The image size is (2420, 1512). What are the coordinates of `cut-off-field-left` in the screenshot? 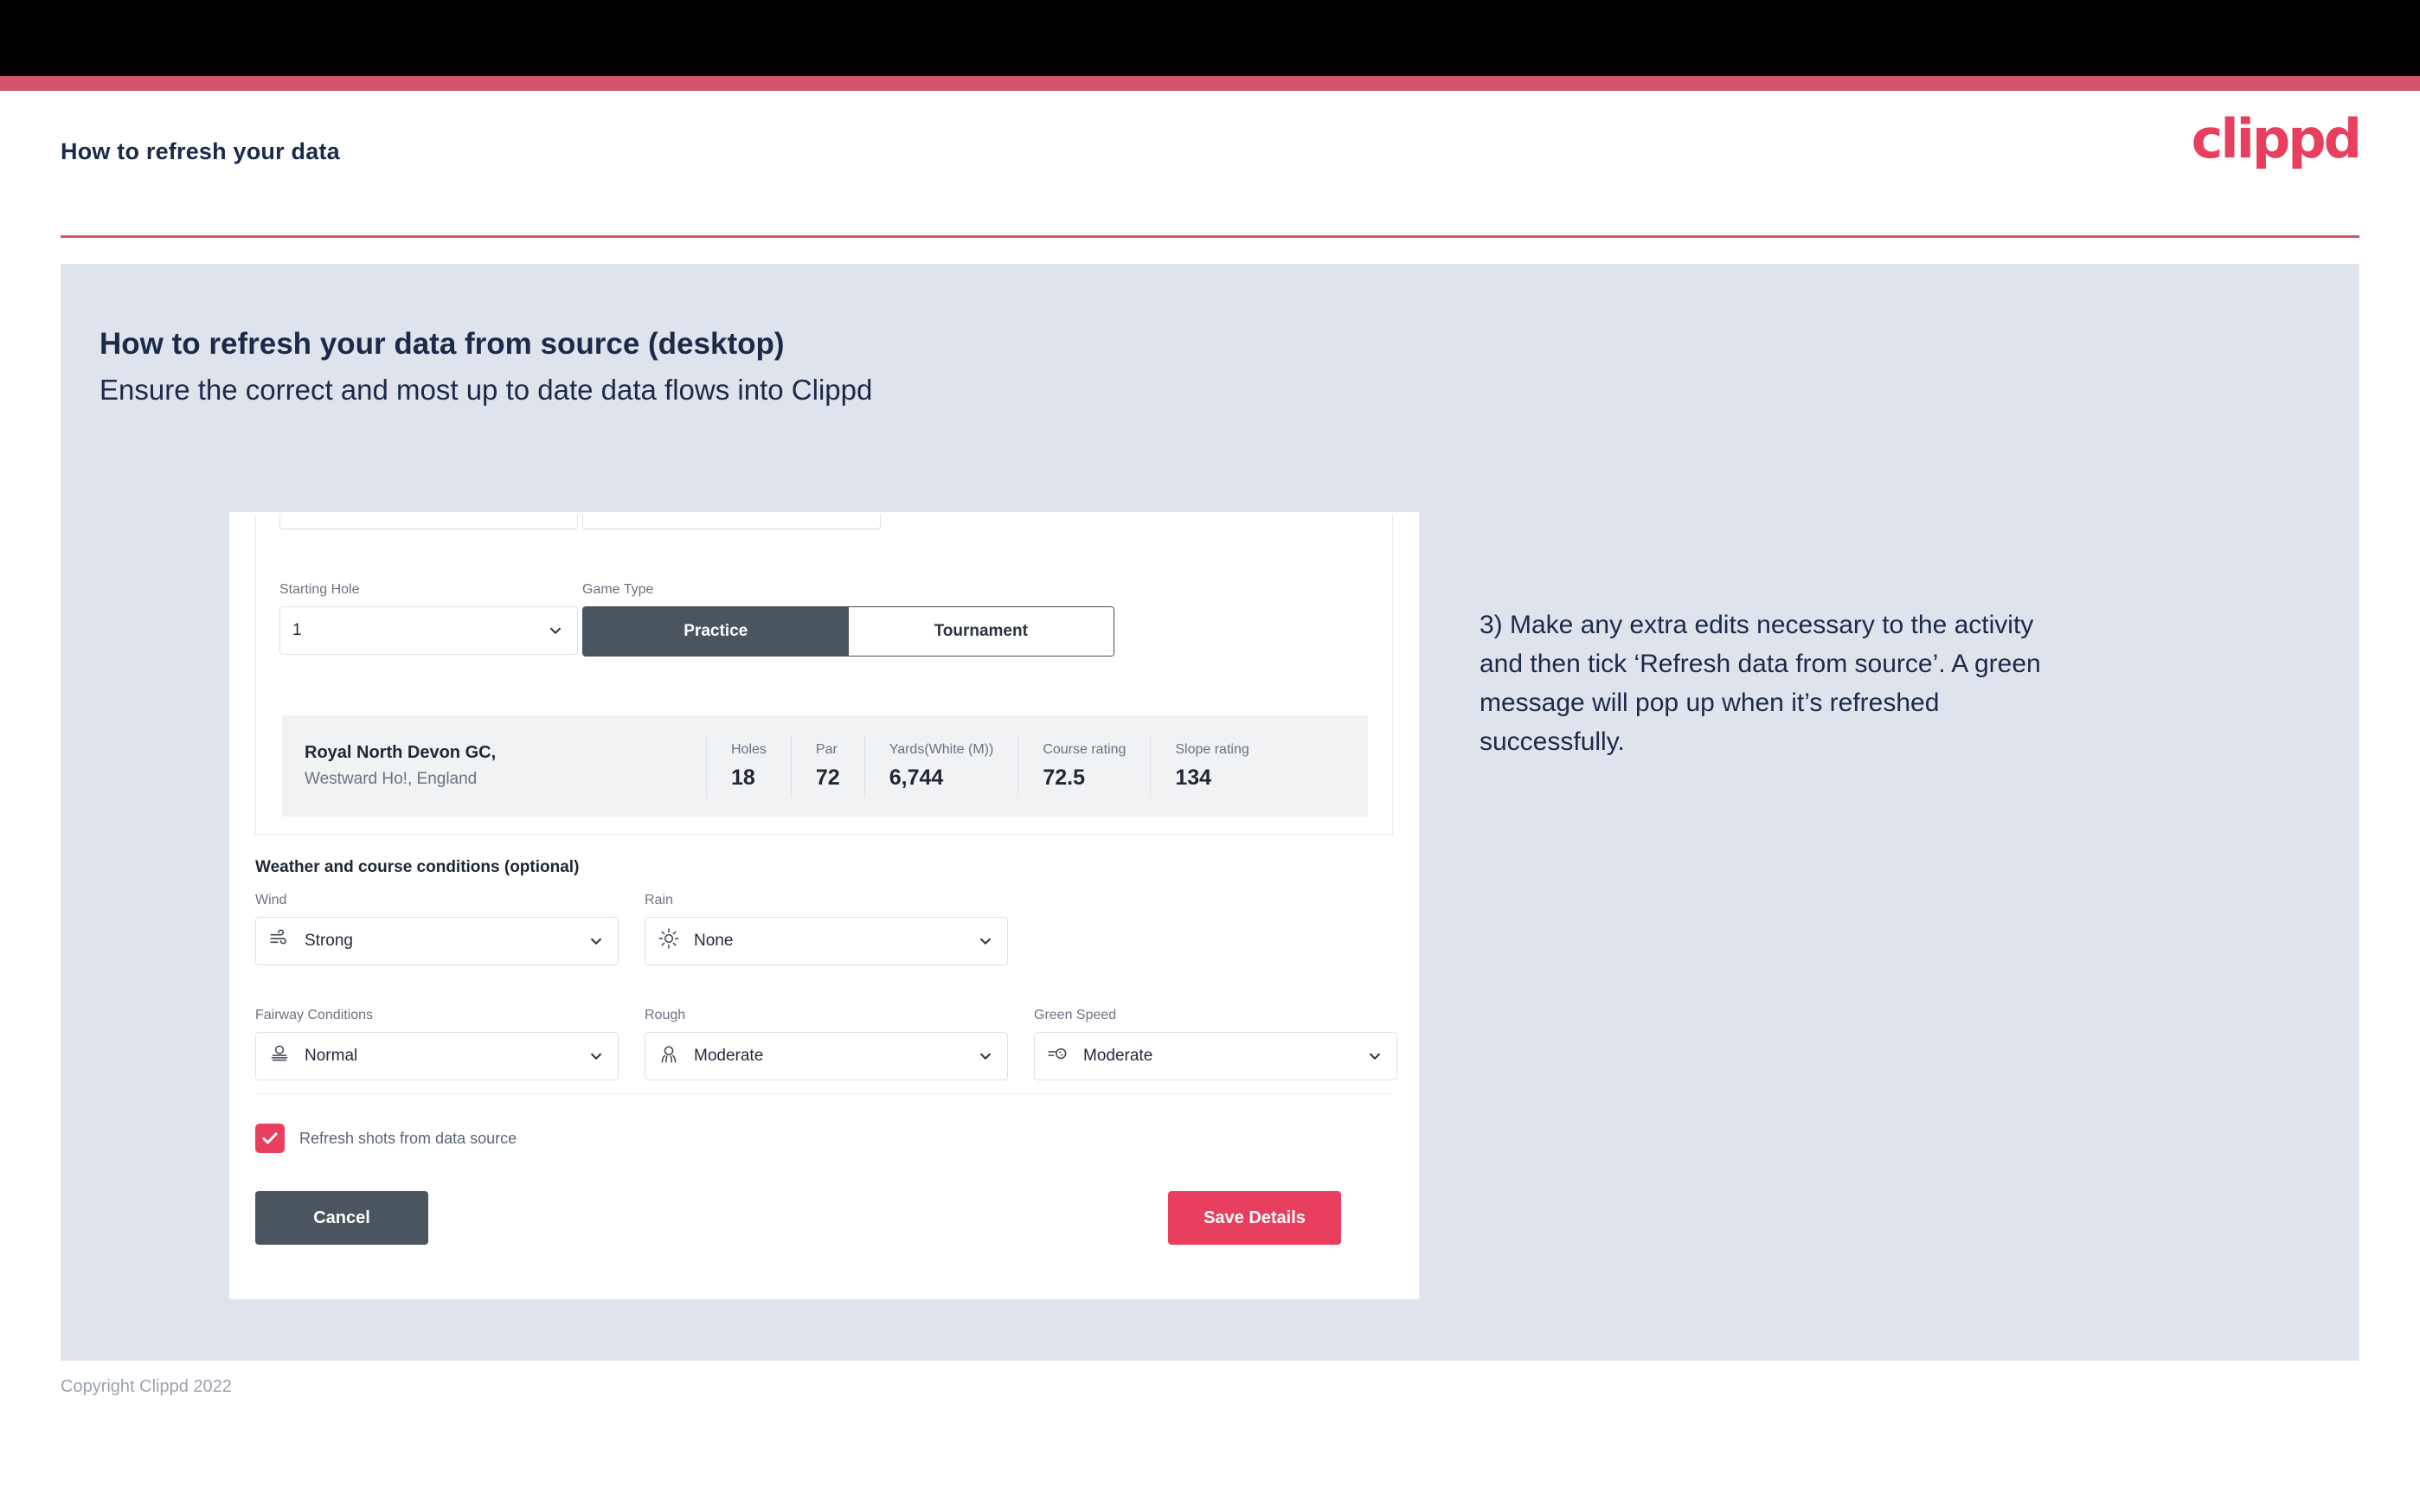 It's located at (428, 521).